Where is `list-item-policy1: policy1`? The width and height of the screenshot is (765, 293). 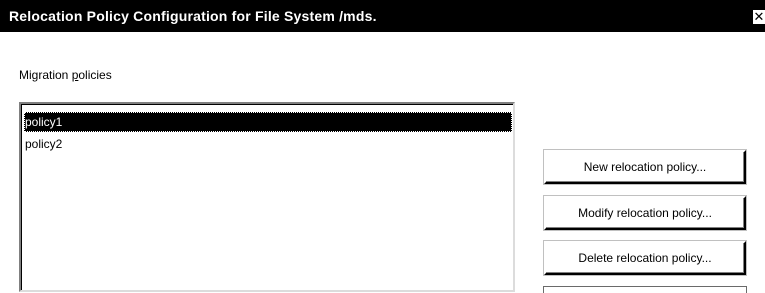
list-item-policy1: policy1 is located at coordinates (268, 122).